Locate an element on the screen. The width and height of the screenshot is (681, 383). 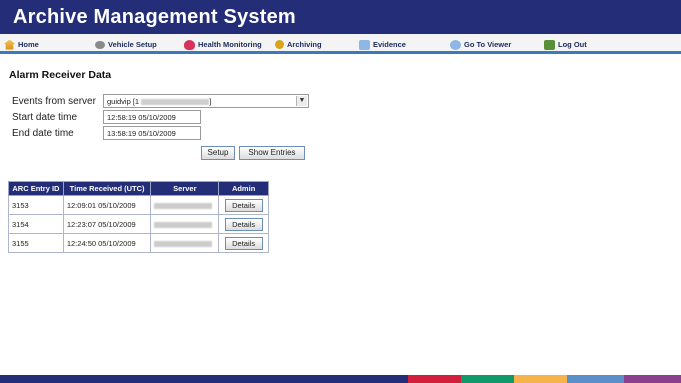
col-header-entry-id: ARC Entry ID is located at coordinates (36, 188).